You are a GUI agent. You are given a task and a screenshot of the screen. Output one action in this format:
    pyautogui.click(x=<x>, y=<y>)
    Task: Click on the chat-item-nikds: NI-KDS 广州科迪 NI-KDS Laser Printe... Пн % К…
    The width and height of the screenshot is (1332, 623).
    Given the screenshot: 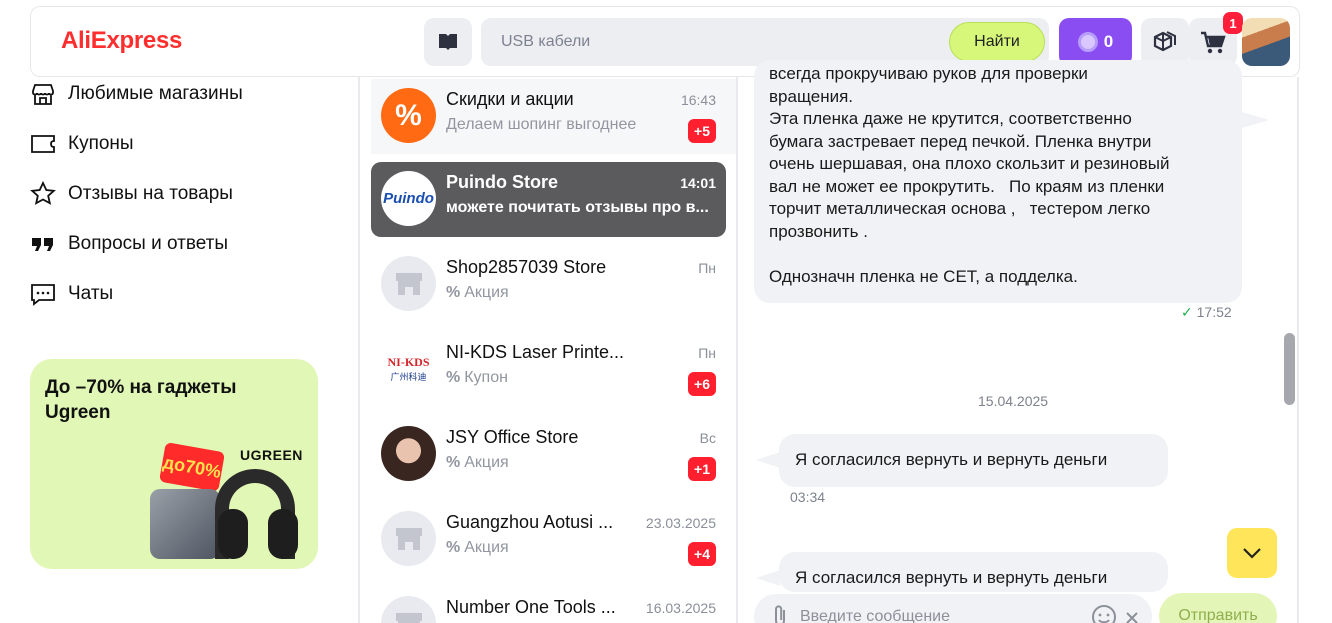 What is the action you would take?
    pyautogui.click(x=548, y=369)
    